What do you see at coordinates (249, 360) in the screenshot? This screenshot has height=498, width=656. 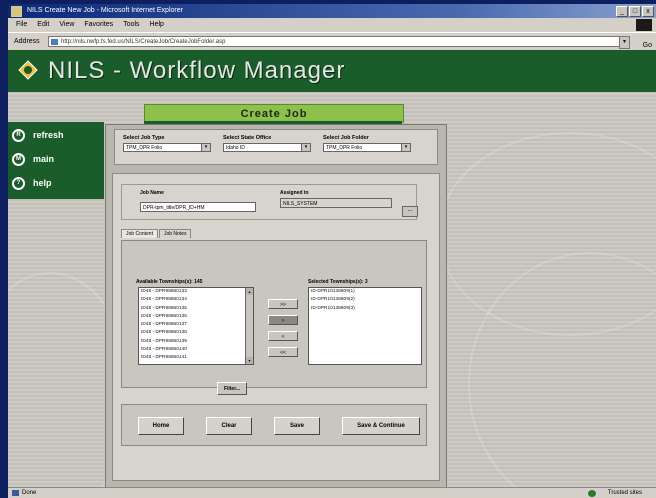 I see `scroll-down-icon: ▾` at bounding box center [249, 360].